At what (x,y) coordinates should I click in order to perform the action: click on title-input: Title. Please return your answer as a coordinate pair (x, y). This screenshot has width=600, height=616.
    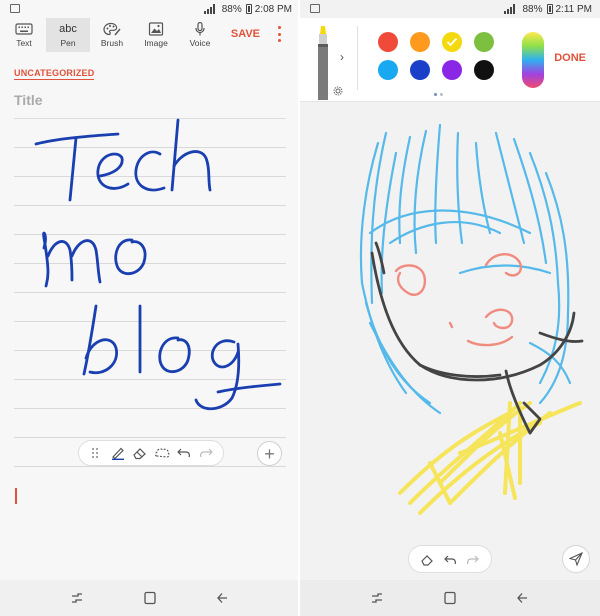
    Looking at the image, I should click on (28, 100).